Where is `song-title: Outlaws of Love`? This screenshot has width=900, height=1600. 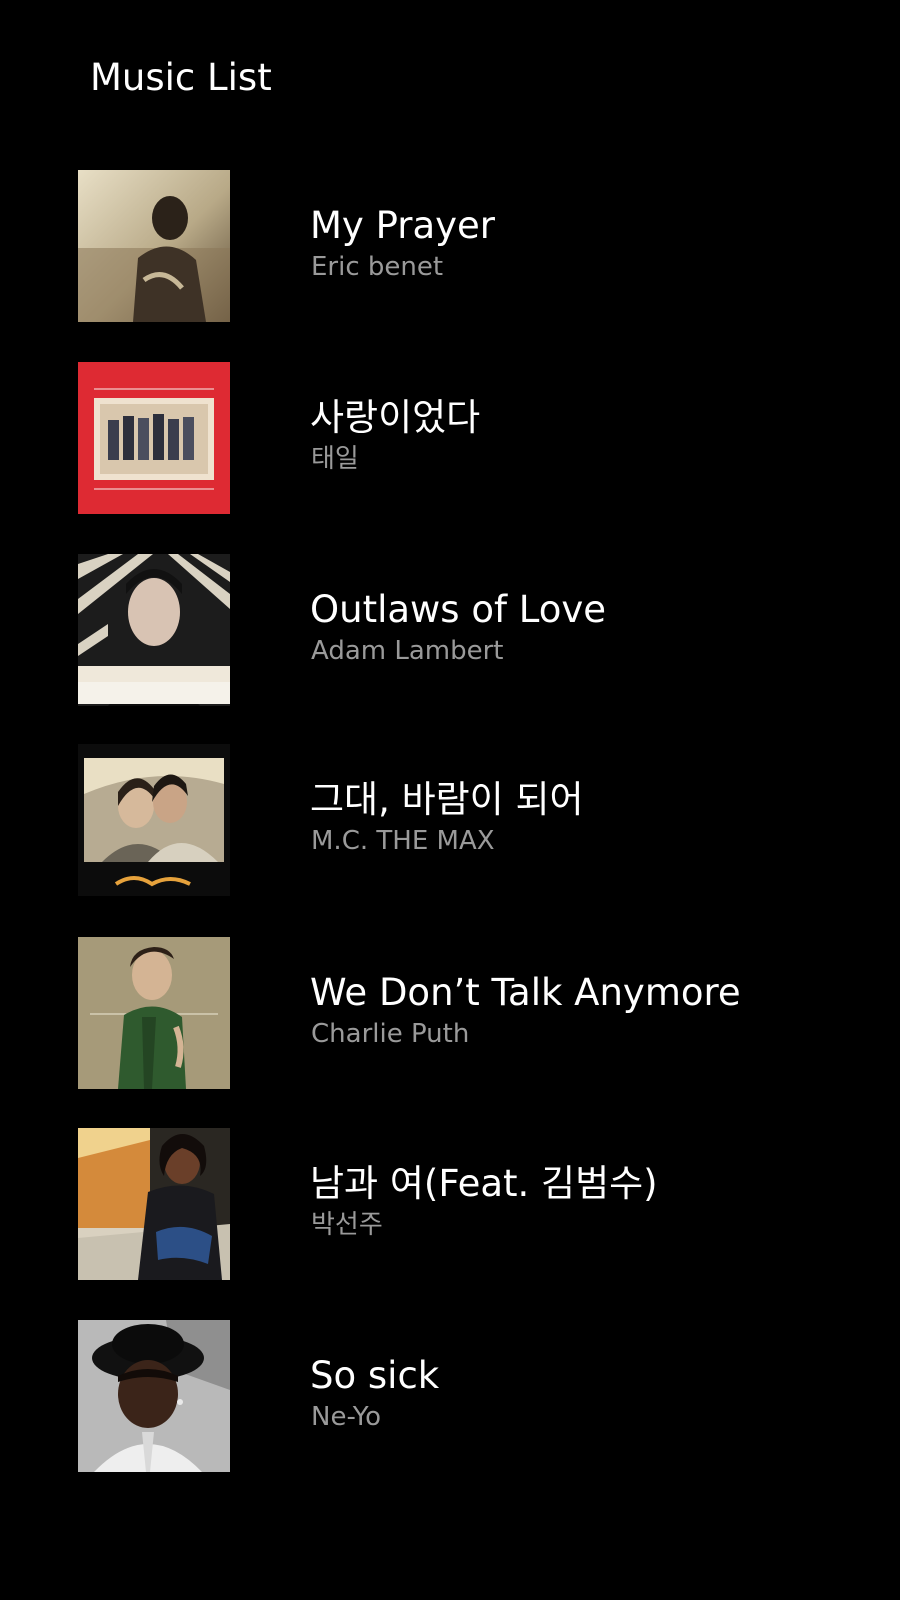 song-title: Outlaws of Love is located at coordinates (458, 609).